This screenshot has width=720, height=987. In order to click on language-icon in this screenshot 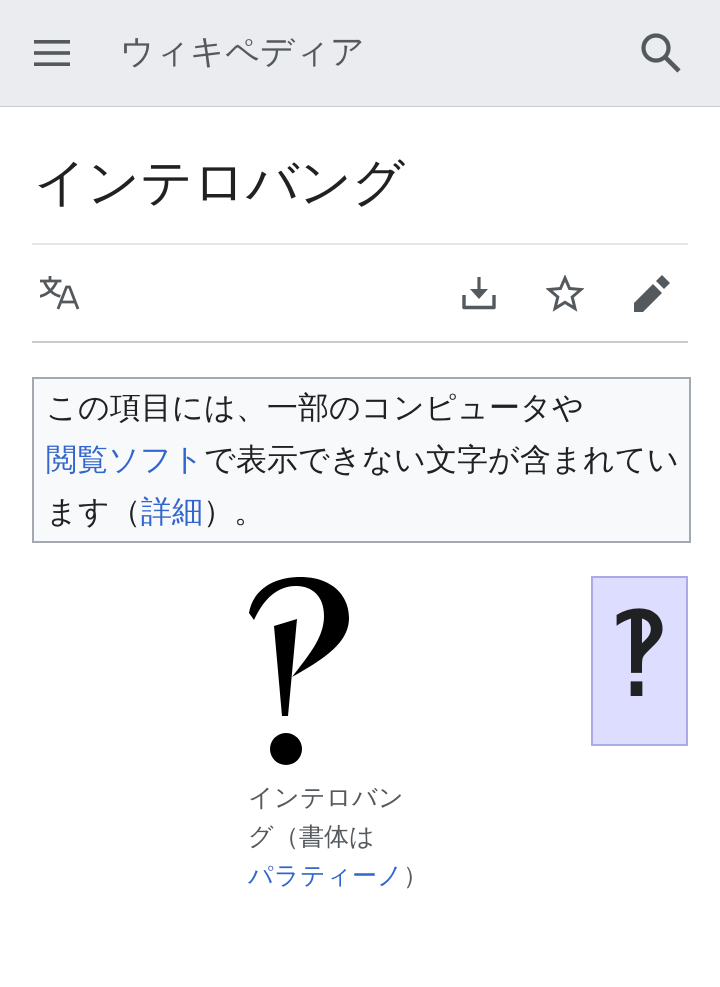, I will do `click(60, 293)`.